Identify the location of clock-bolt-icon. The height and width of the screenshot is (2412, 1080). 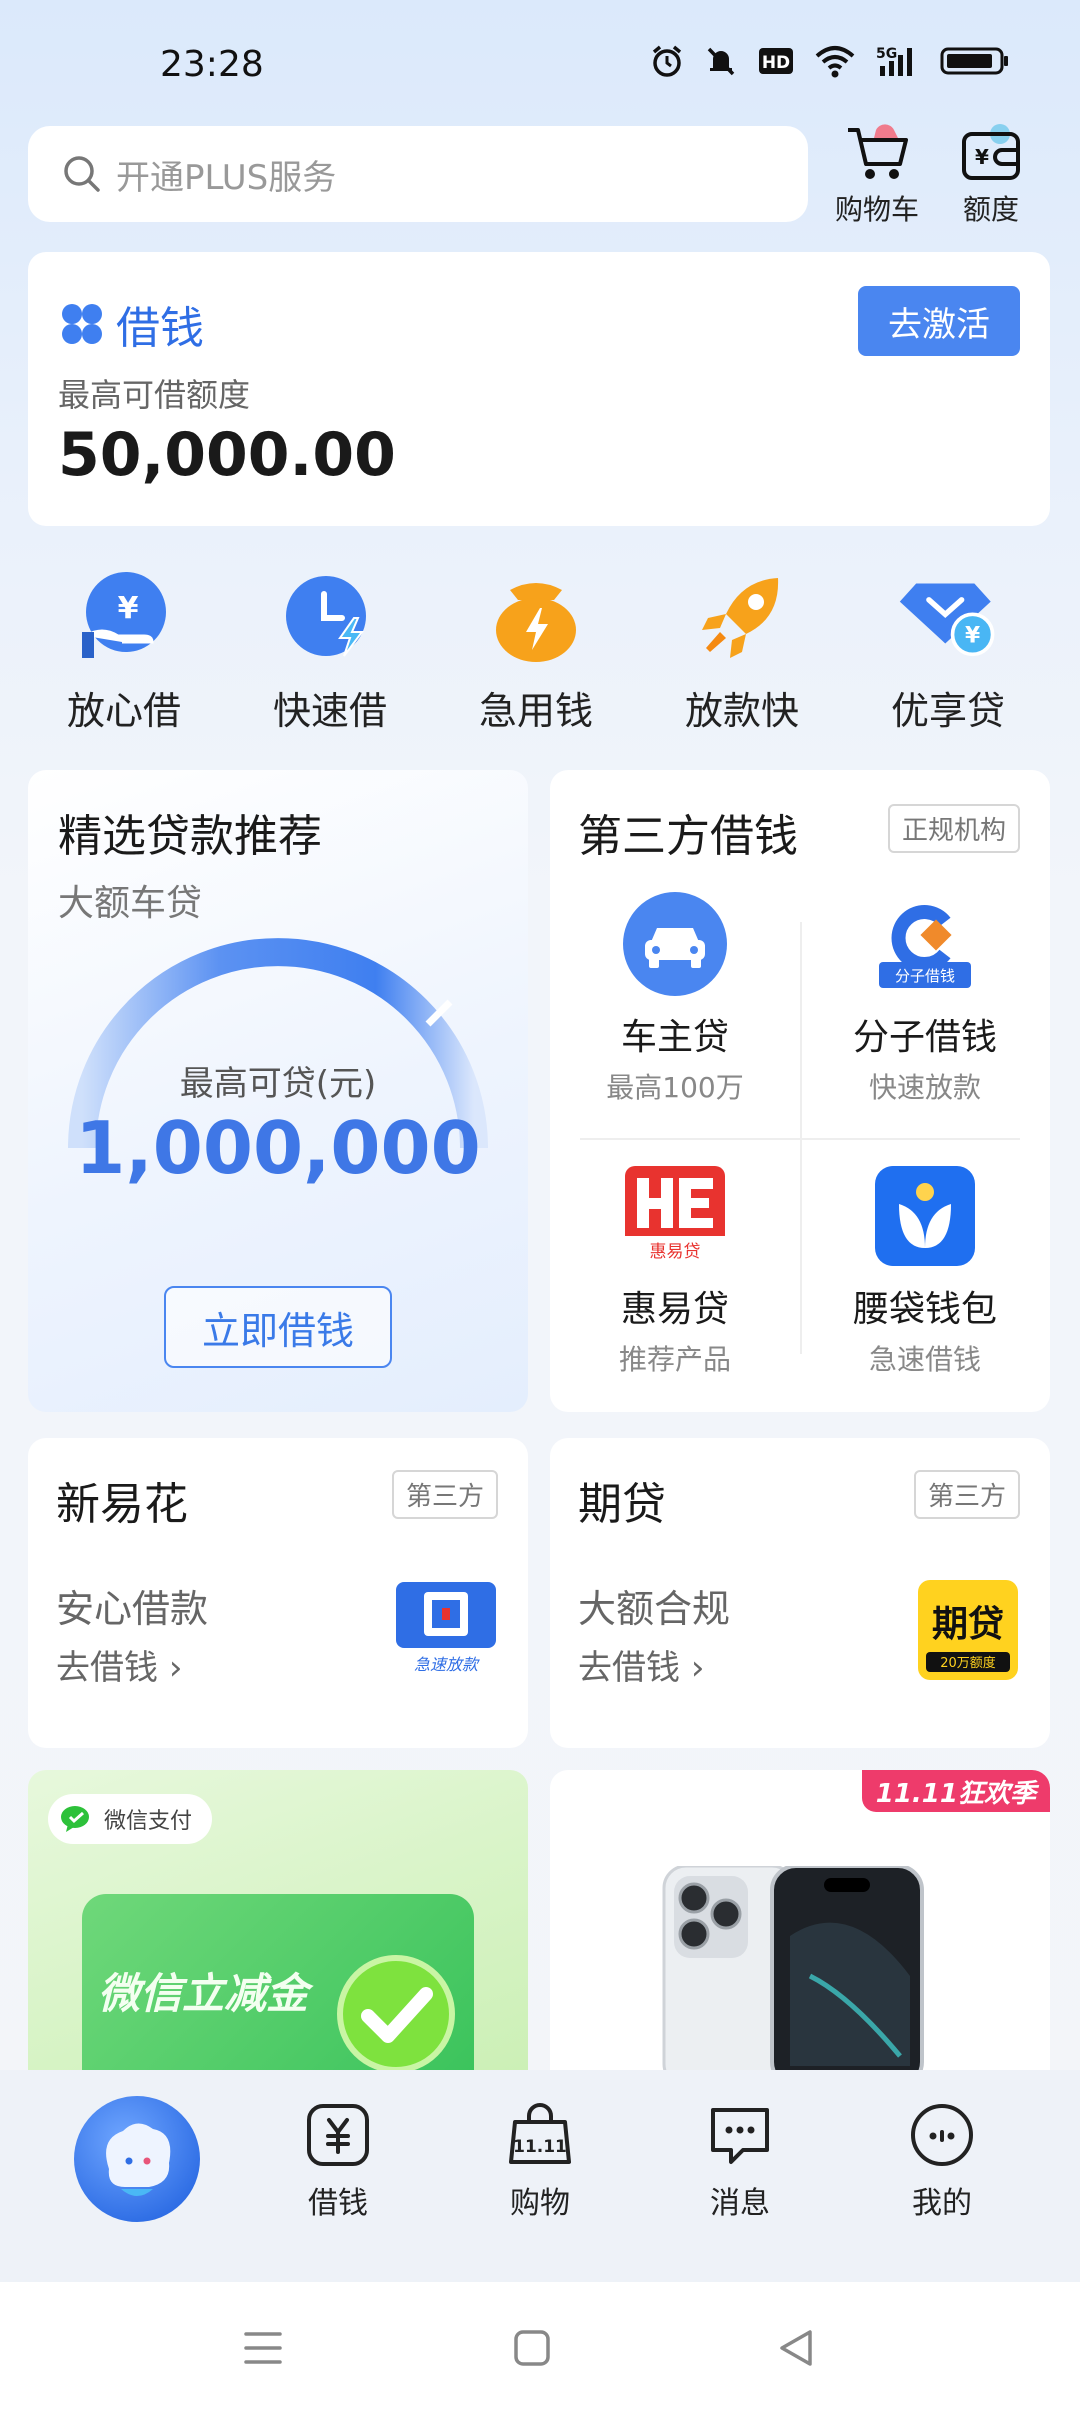
(330, 618).